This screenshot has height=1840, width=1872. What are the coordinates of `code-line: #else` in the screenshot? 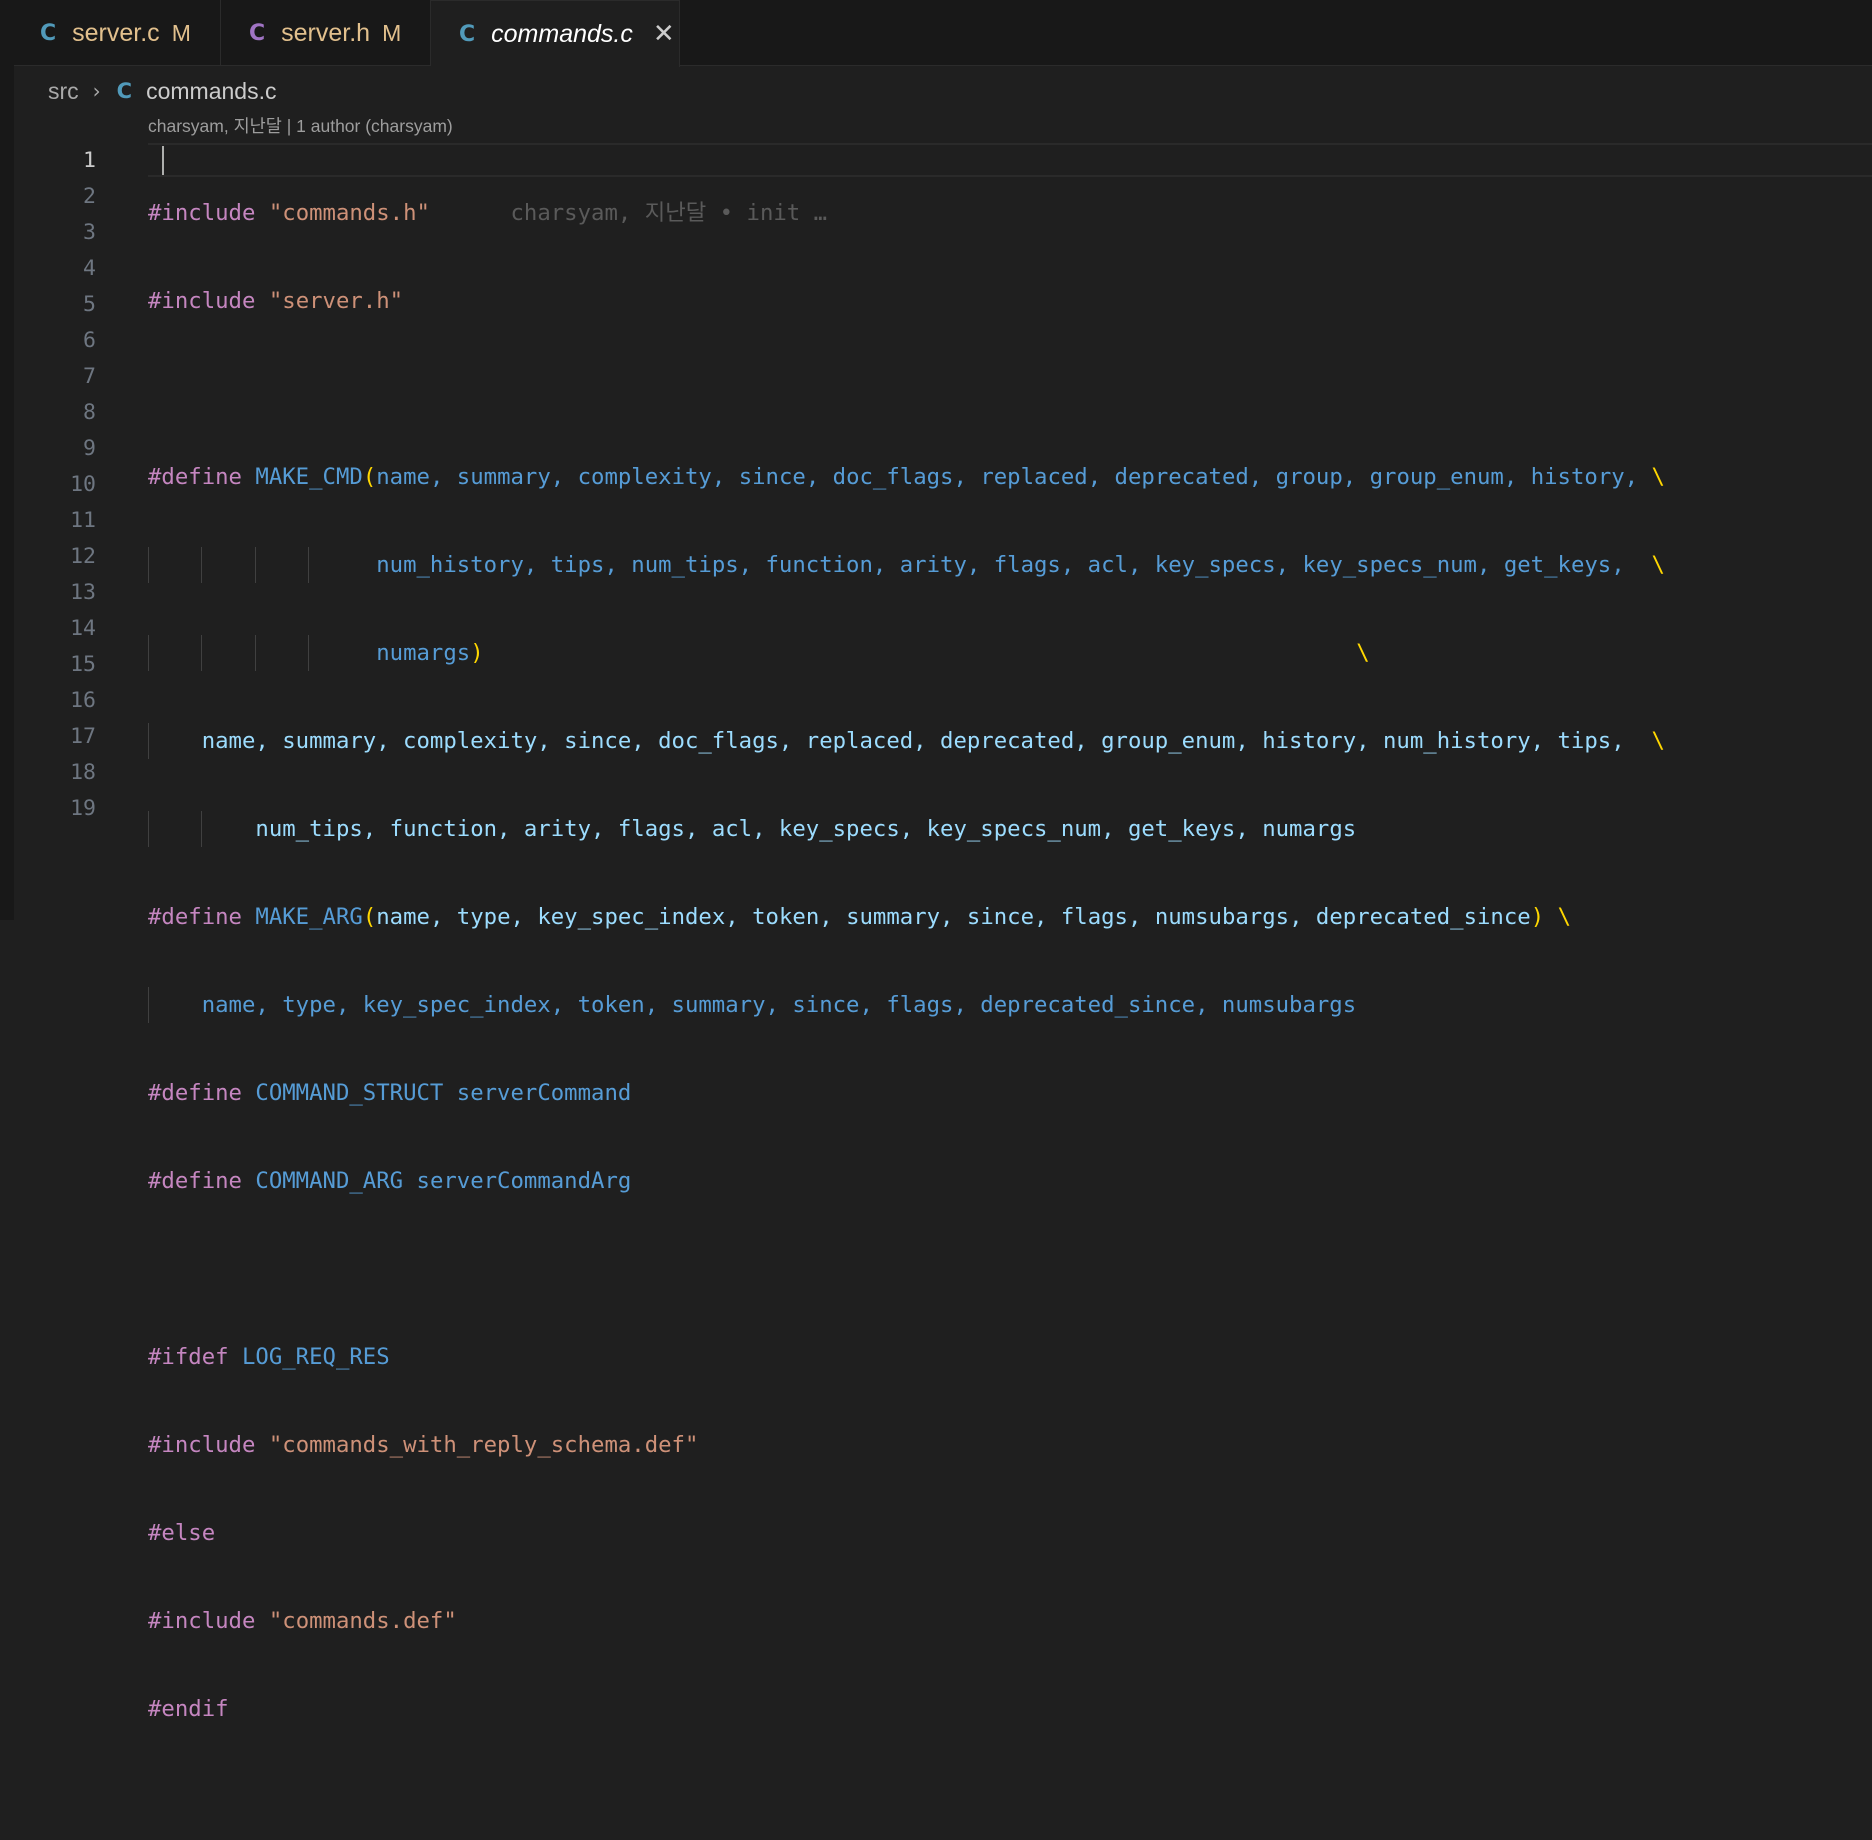 It's located at (906, 1533).